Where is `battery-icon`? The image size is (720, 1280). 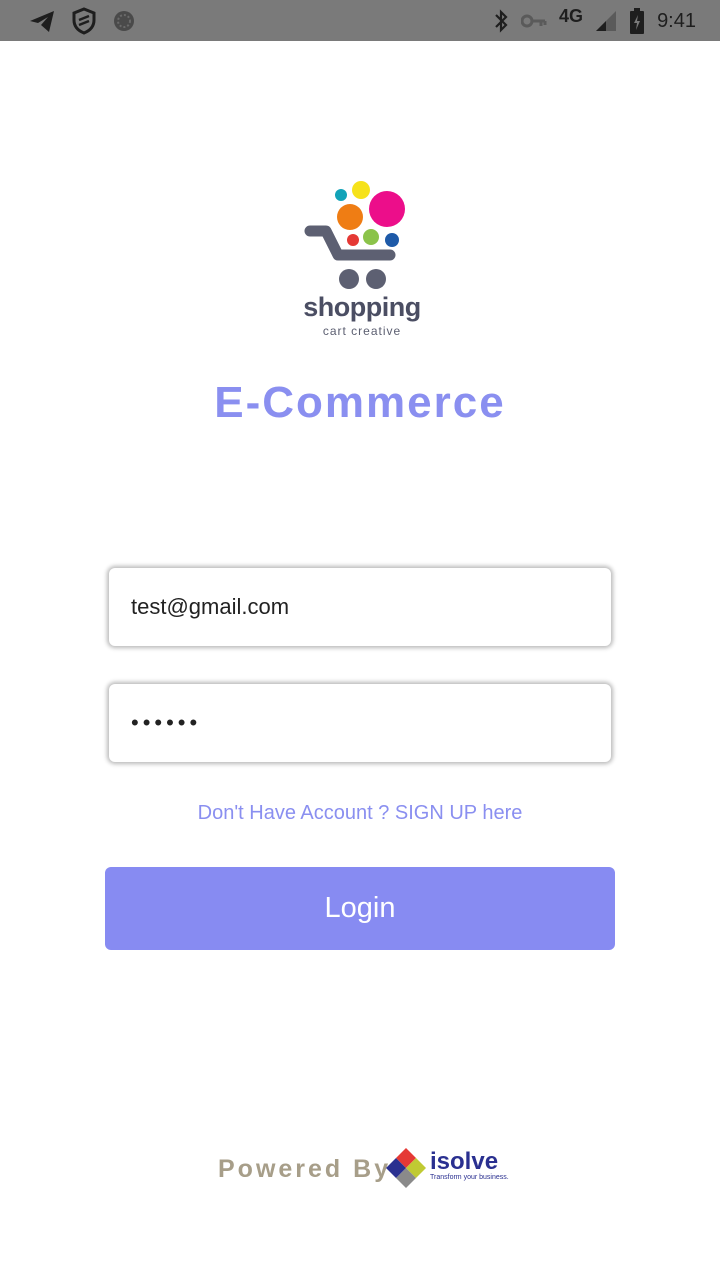 battery-icon is located at coordinates (637, 21).